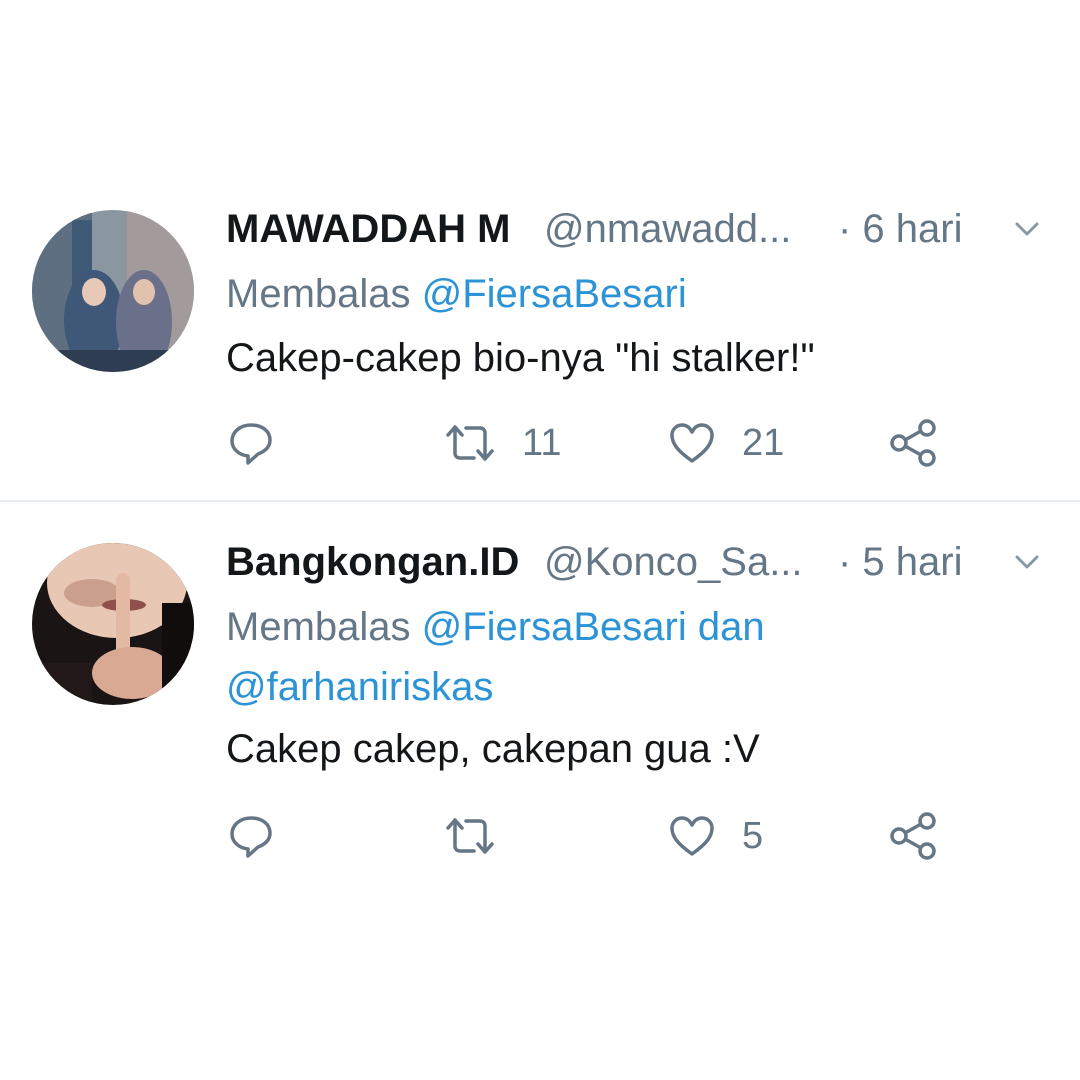 The width and height of the screenshot is (1080, 1080). What do you see at coordinates (372, 562) in the screenshot?
I see `display-name: Bangkongan.ID` at bounding box center [372, 562].